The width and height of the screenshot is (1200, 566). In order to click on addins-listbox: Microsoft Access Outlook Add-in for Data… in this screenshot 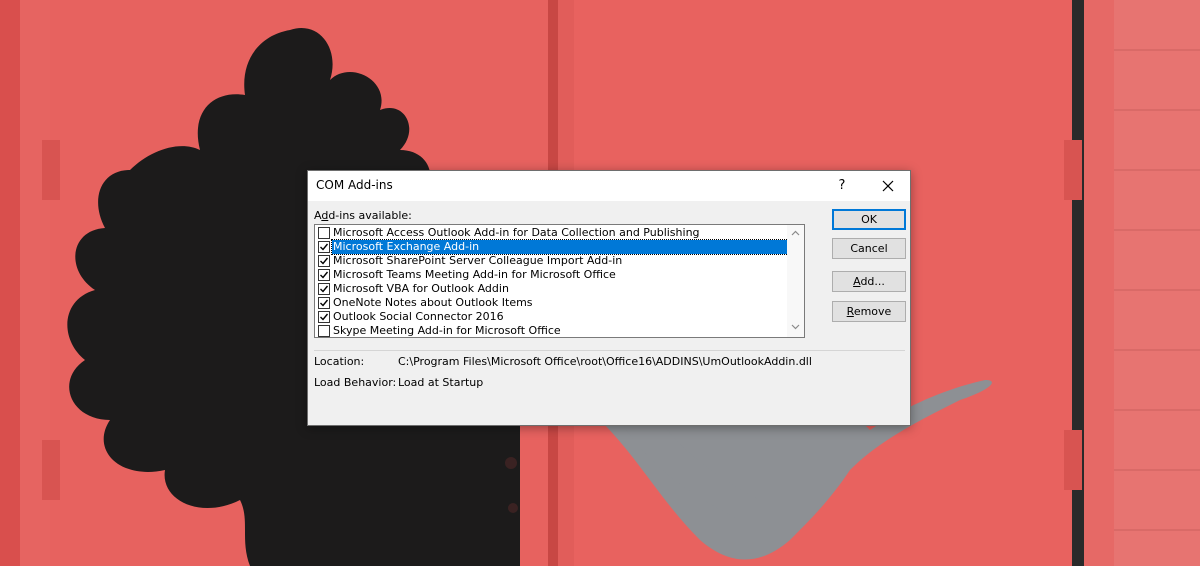, I will do `click(559, 281)`.